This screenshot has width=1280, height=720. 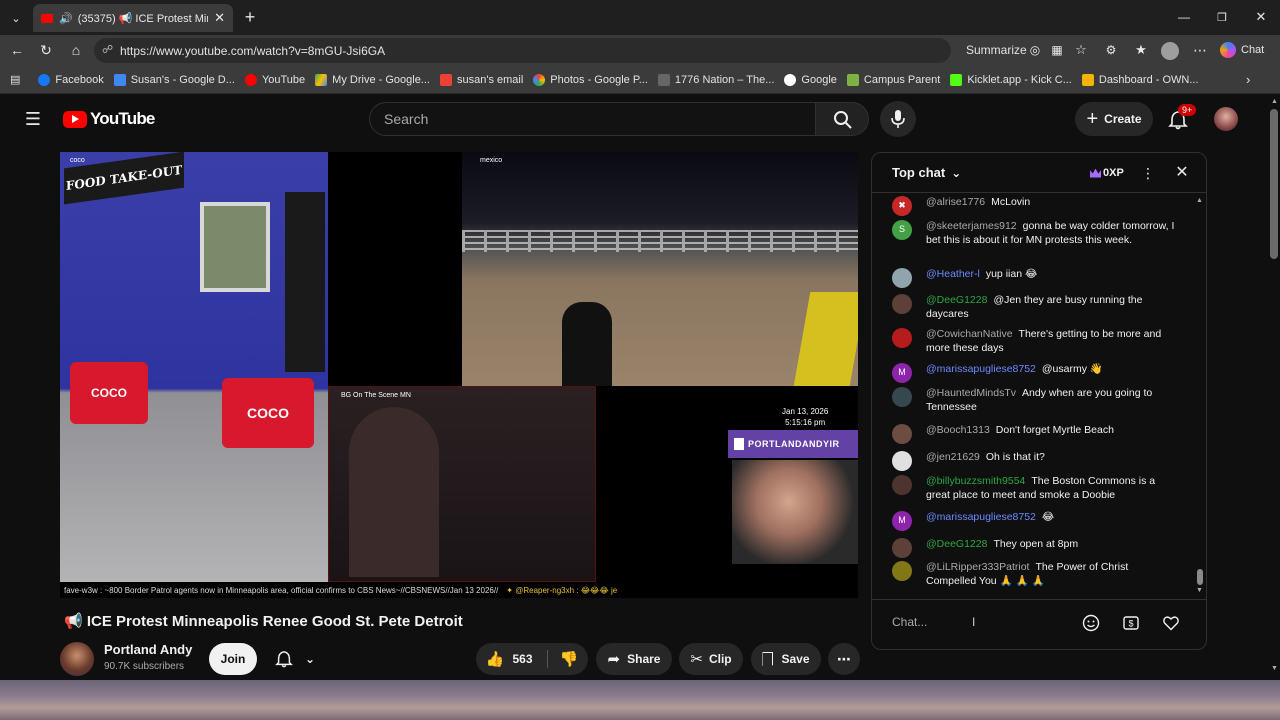 I want to click on bg-on-the-scene-label: BG On The Scene MN, so click(x=376, y=395).